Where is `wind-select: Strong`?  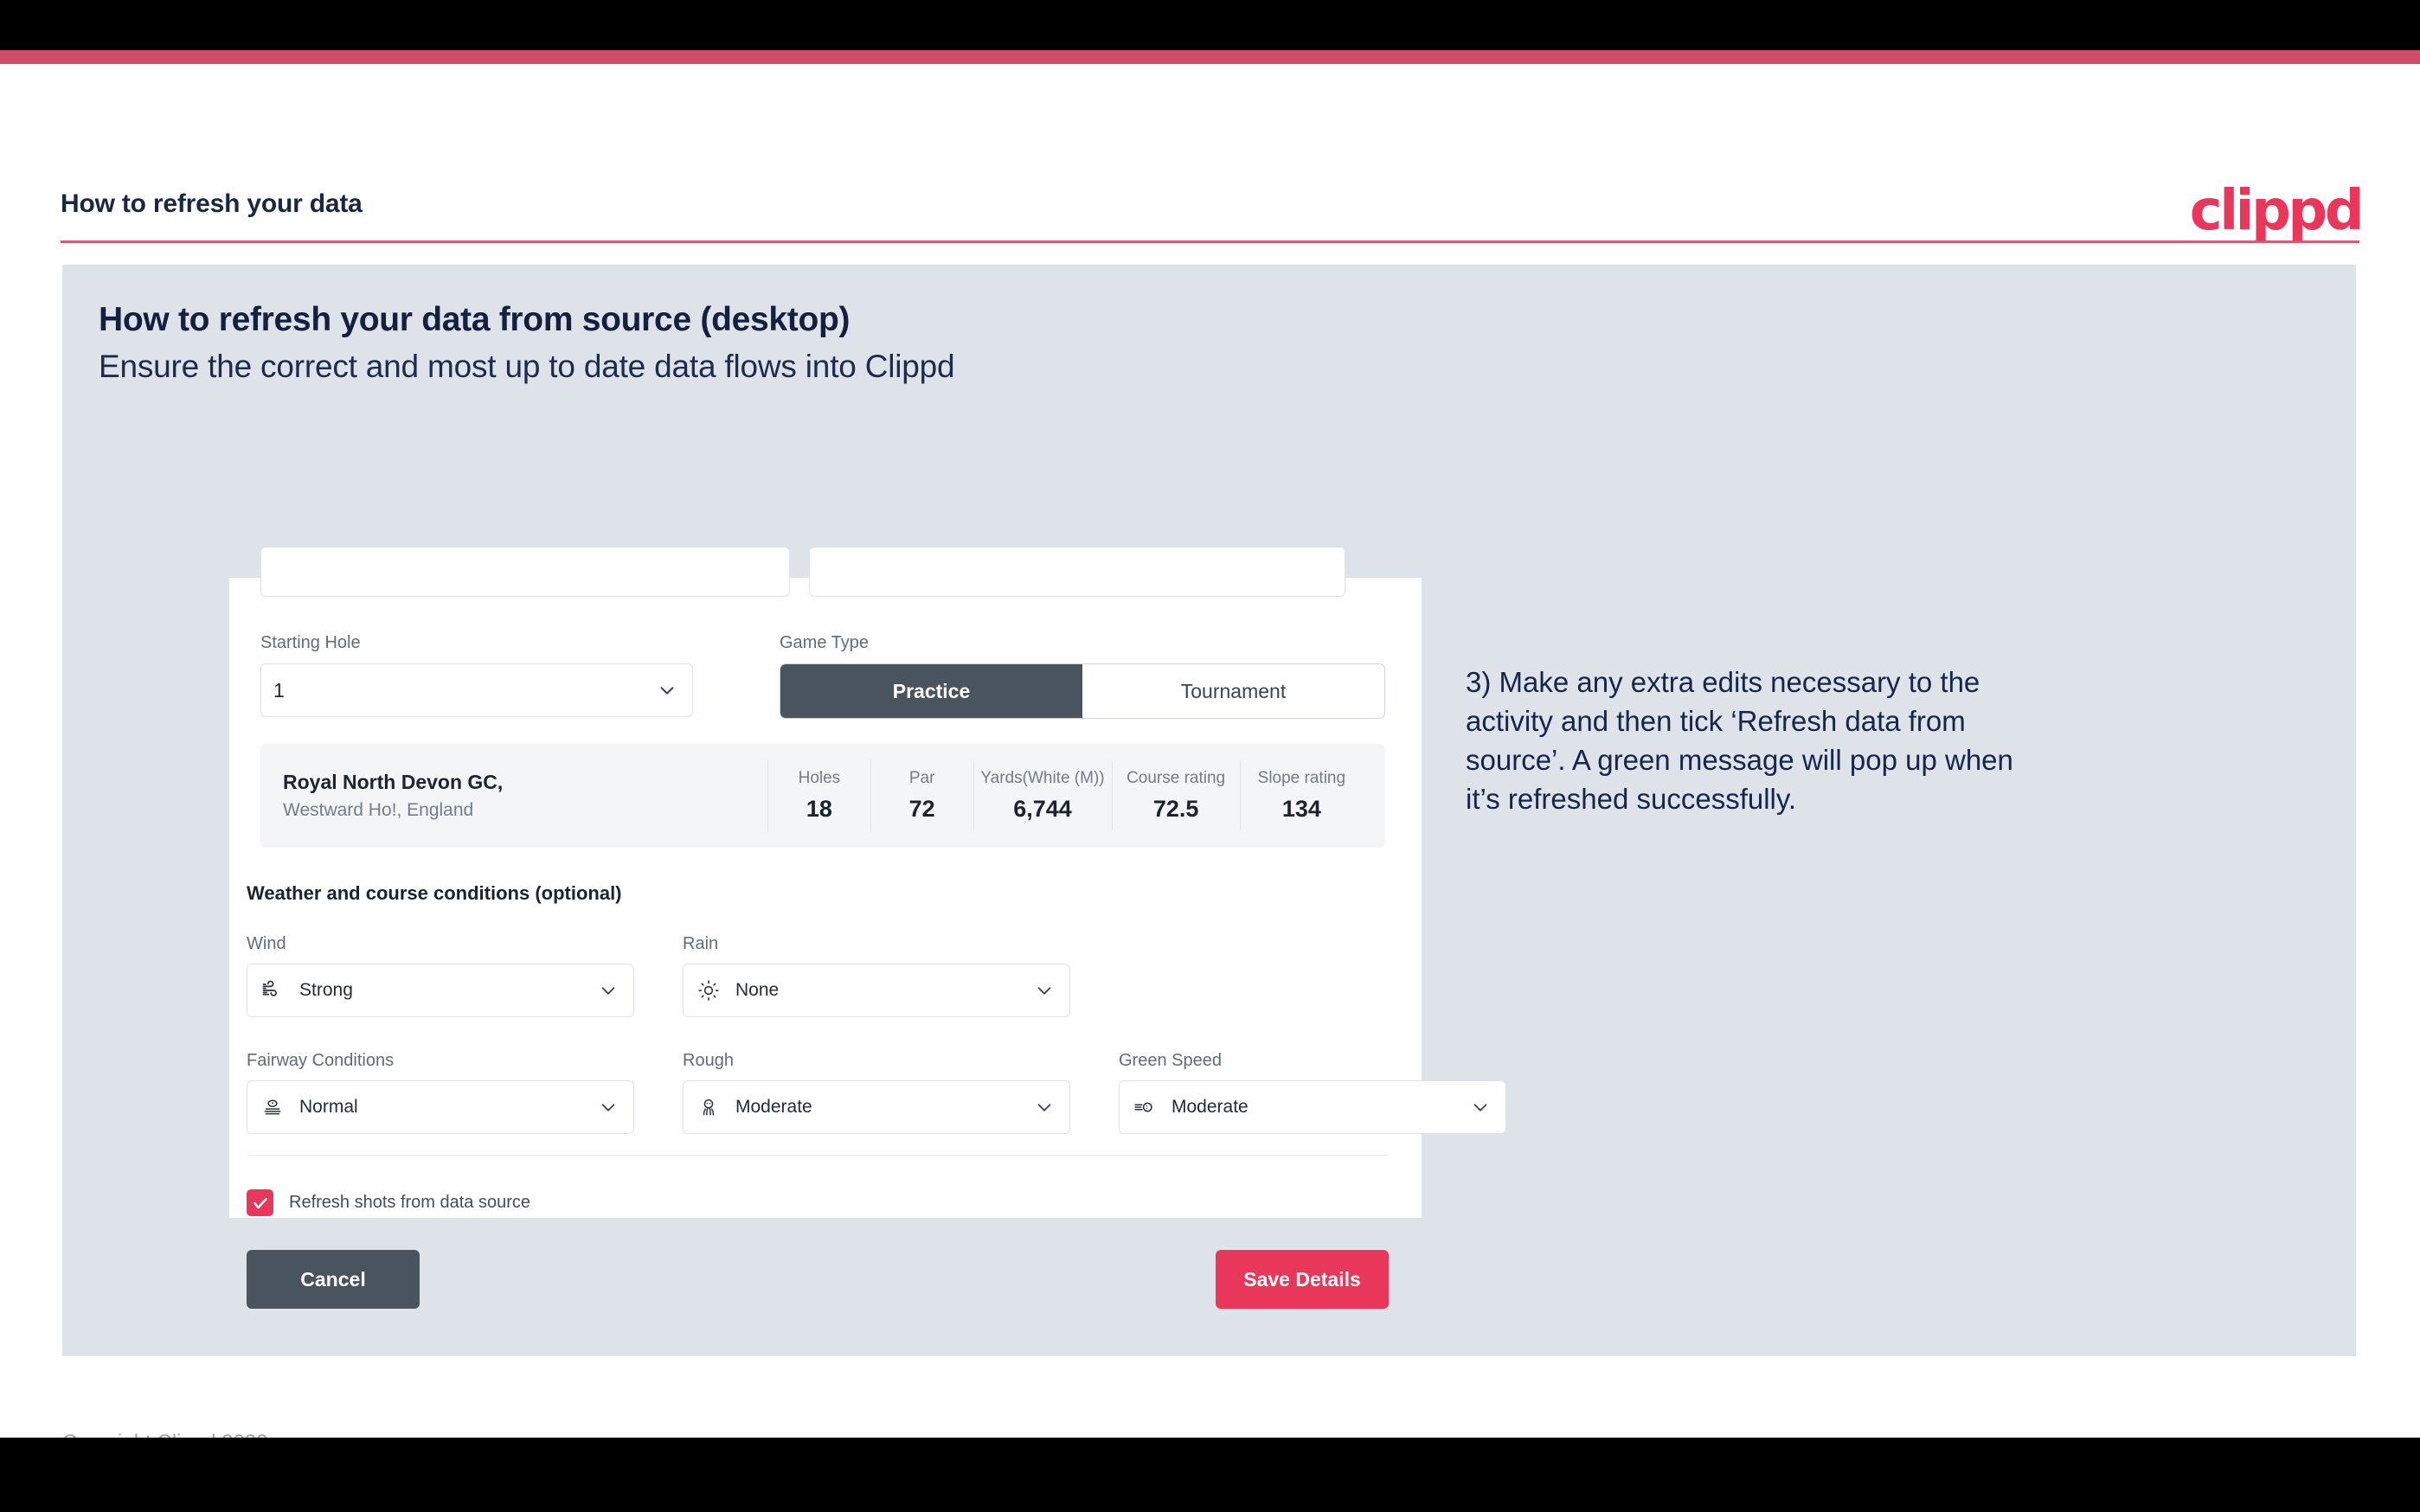 wind-select: Strong is located at coordinates (440, 990).